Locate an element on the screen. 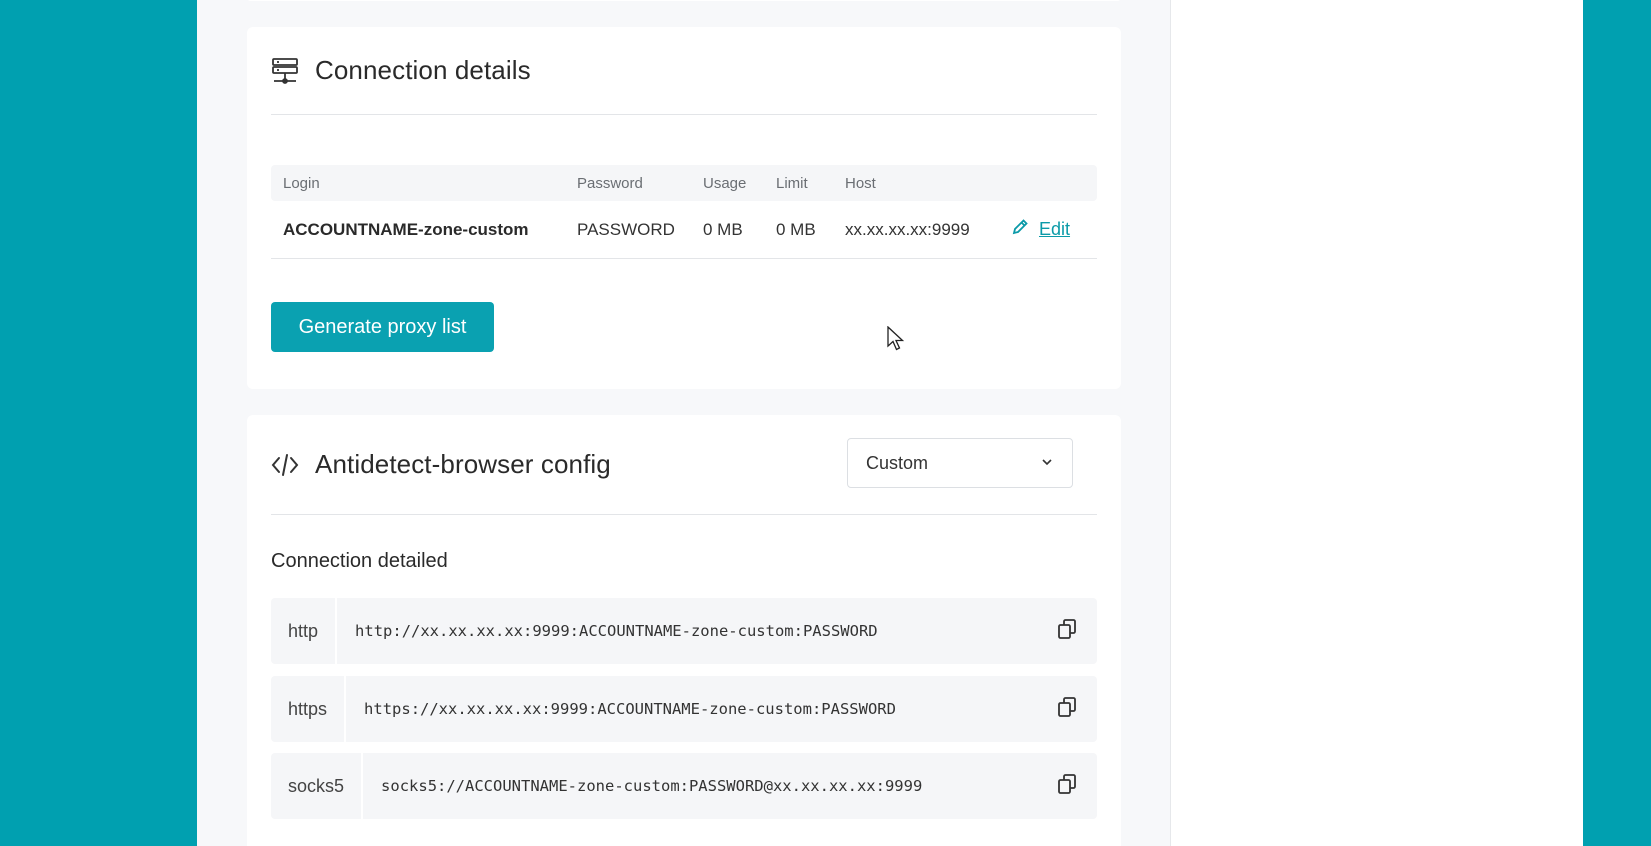 The image size is (1651, 846). connection-details-title: Connection details is located at coordinates (423, 70).